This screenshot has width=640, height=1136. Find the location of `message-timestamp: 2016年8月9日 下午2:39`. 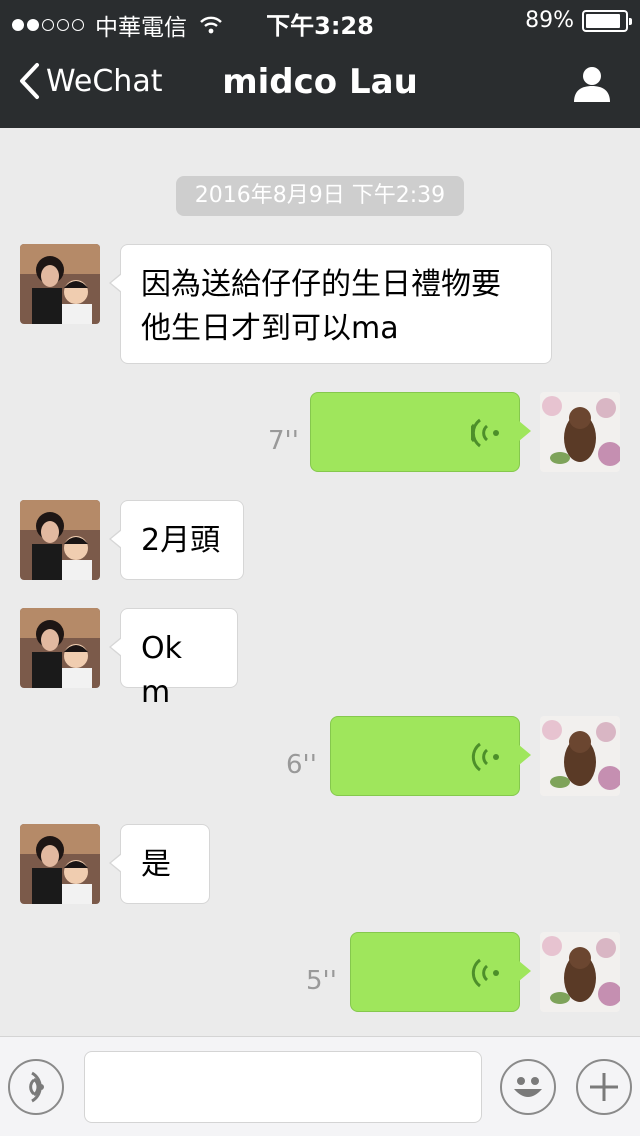

message-timestamp: 2016年8月9日 下午2:39 is located at coordinates (320, 196).